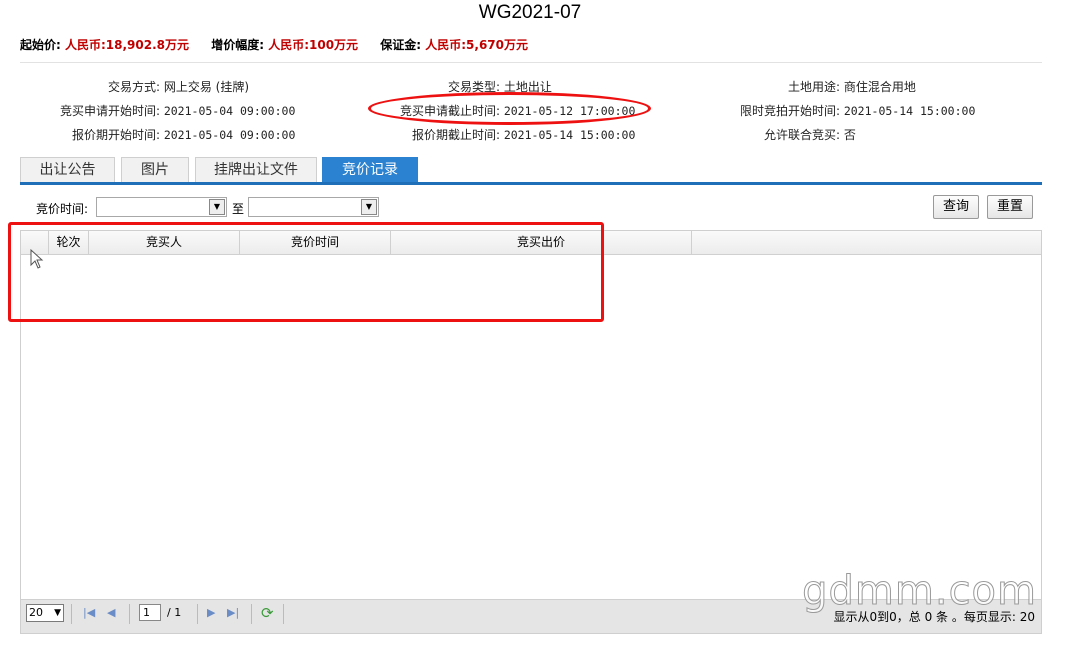 The height and width of the screenshot is (655, 1081). Describe the element at coordinates (45, 613) in the screenshot. I see `page-size-select: 20 ▼` at that location.